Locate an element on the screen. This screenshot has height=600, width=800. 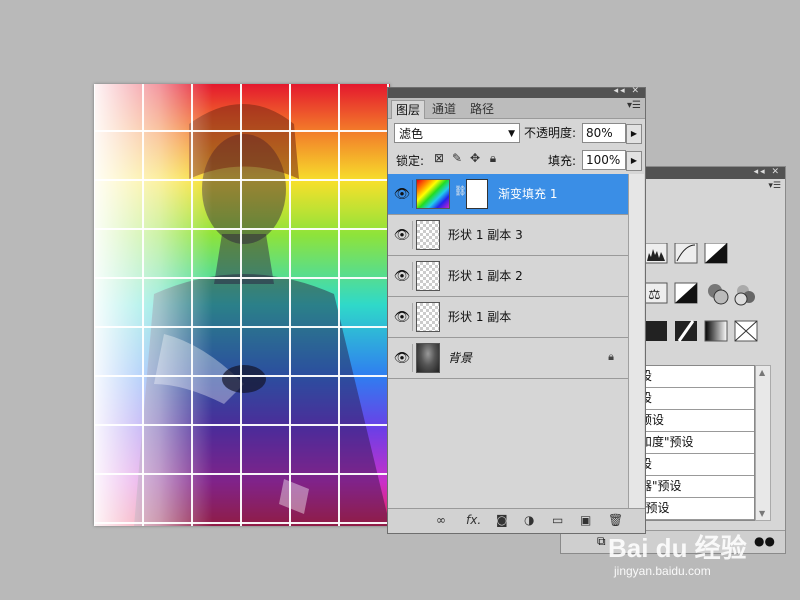
blend-mode-value: 滤色 is located at coordinates (411, 134).